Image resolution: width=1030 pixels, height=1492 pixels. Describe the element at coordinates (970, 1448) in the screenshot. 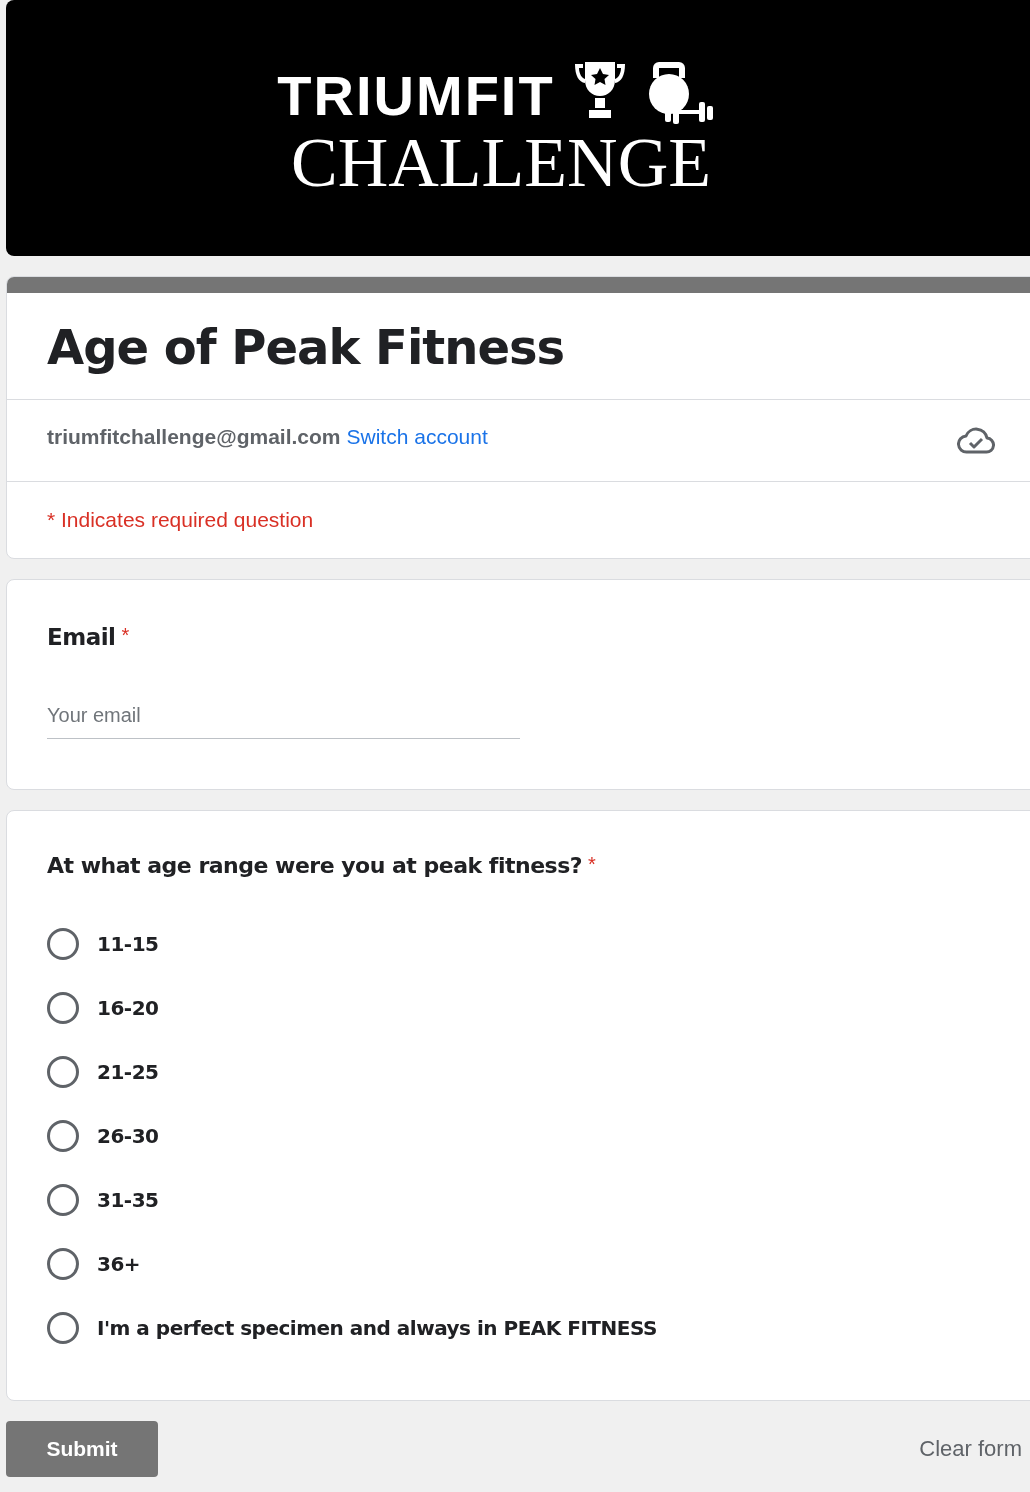

I see `clear-form-button: Clear form` at that location.